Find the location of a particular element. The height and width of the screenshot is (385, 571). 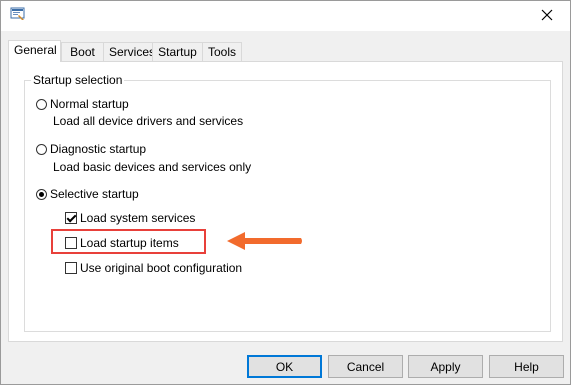

apply-button: Apply is located at coordinates (445, 366).